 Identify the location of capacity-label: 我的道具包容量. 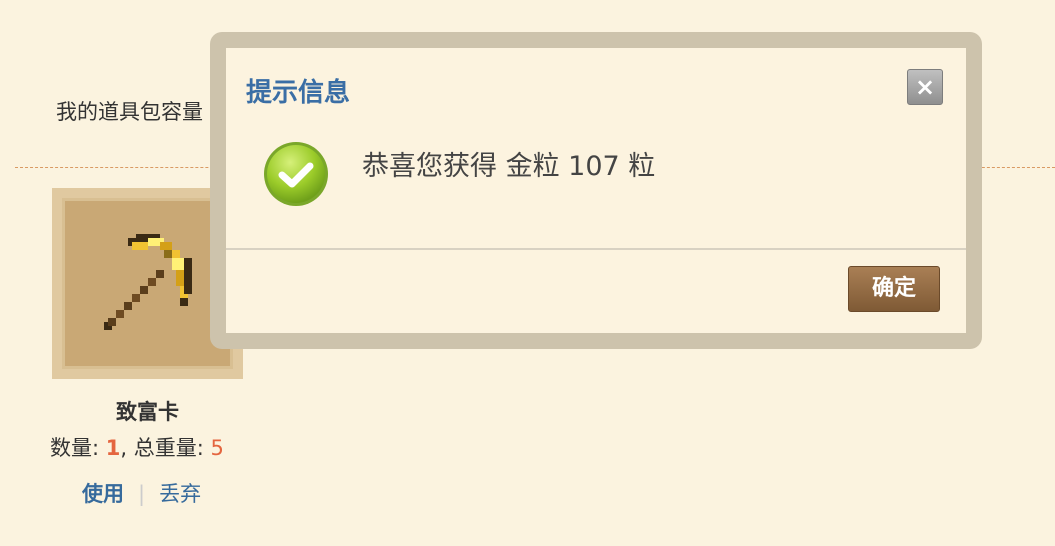
(129, 112).